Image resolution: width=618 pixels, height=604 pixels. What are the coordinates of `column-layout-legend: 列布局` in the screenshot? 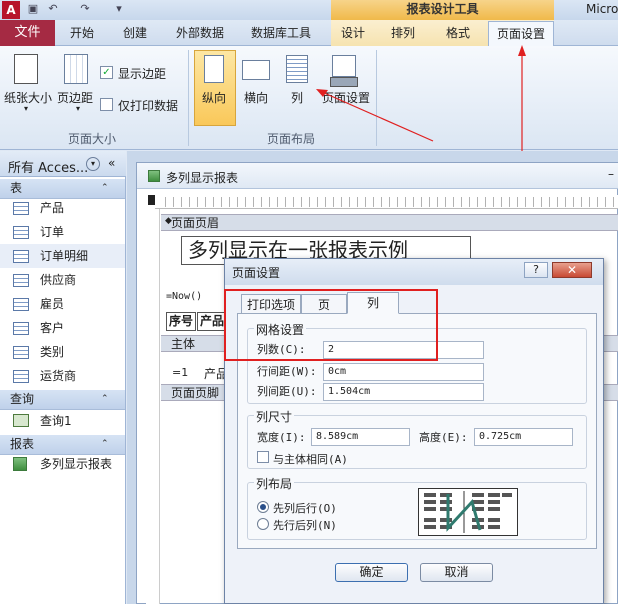 It's located at (274, 483).